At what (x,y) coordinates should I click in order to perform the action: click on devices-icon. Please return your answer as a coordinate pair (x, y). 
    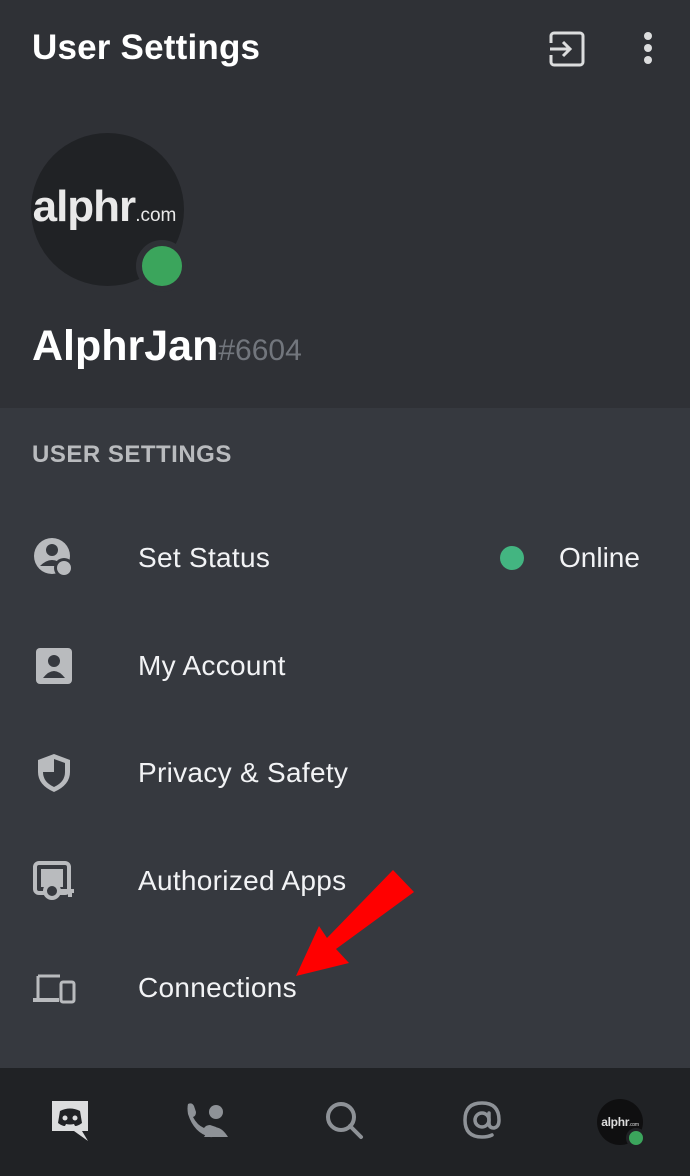
    Looking at the image, I should click on (54, 988).